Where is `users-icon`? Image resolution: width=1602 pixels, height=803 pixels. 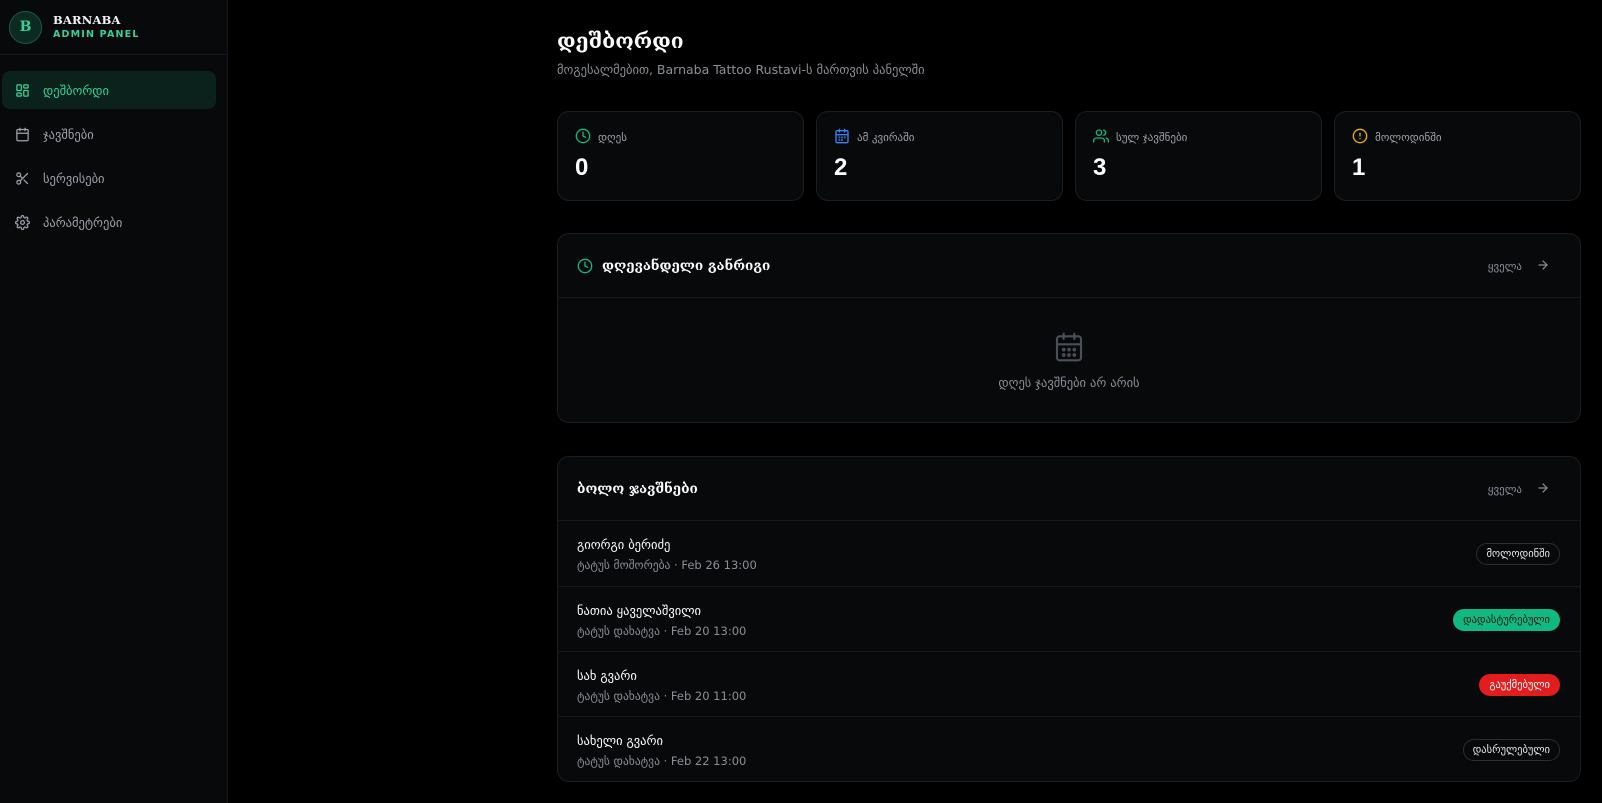
users-icon is located at coordinates (1101, 136).